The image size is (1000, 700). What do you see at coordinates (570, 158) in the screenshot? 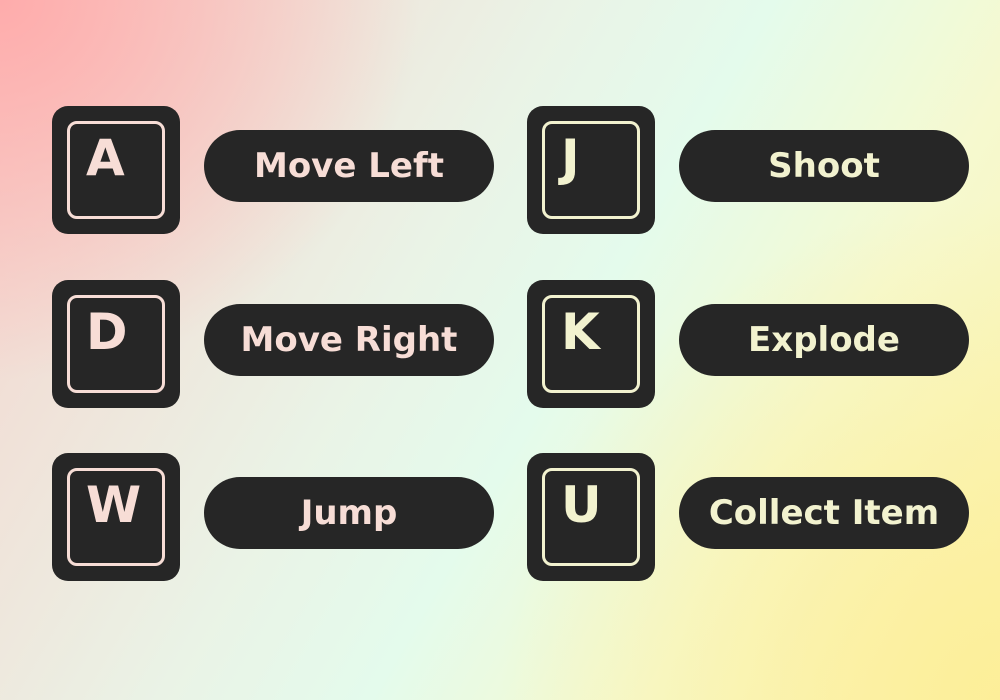
I see `key-letter: J` at bounding box center [570, 158].